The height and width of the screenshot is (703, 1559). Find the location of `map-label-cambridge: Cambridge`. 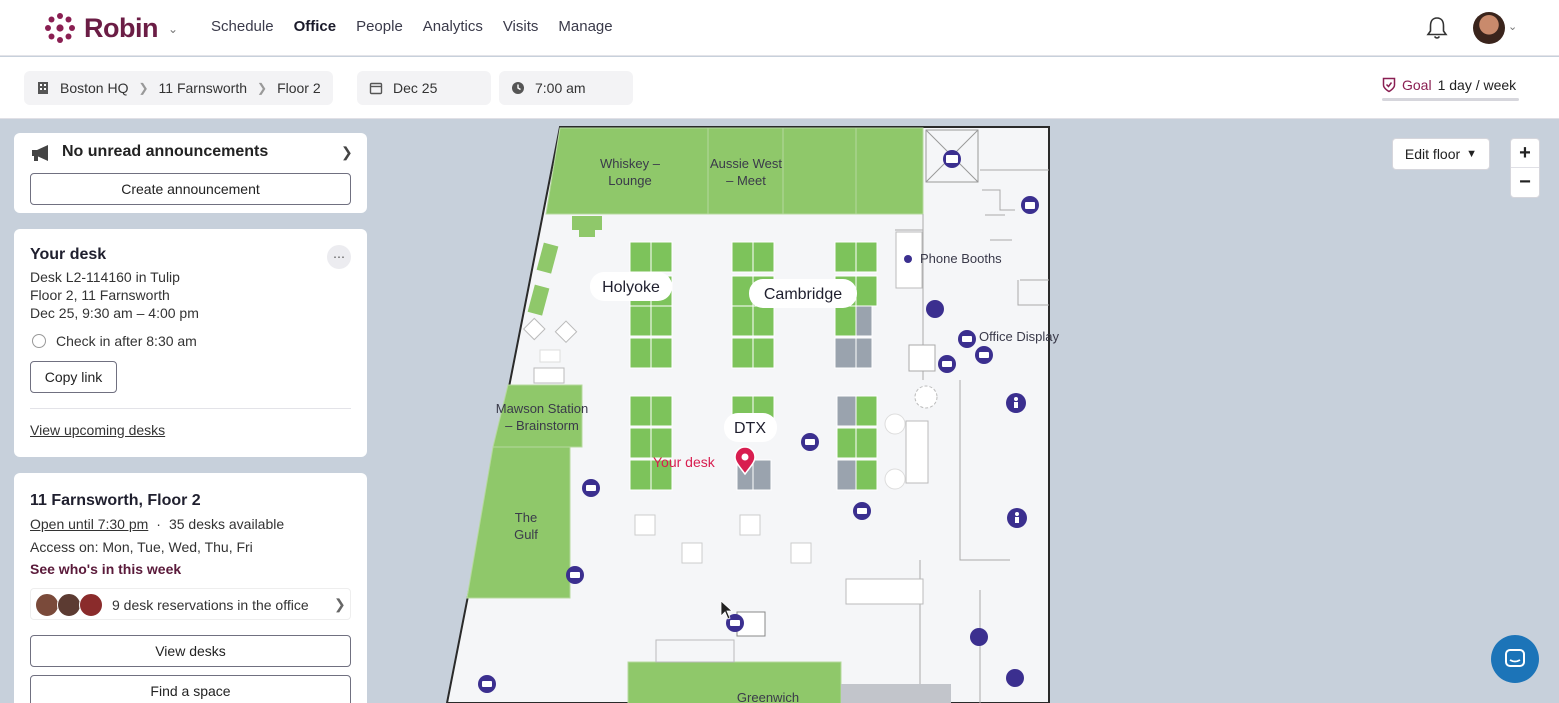

map-label-cambridge: Cambridge is located at coordinates (803, 294).